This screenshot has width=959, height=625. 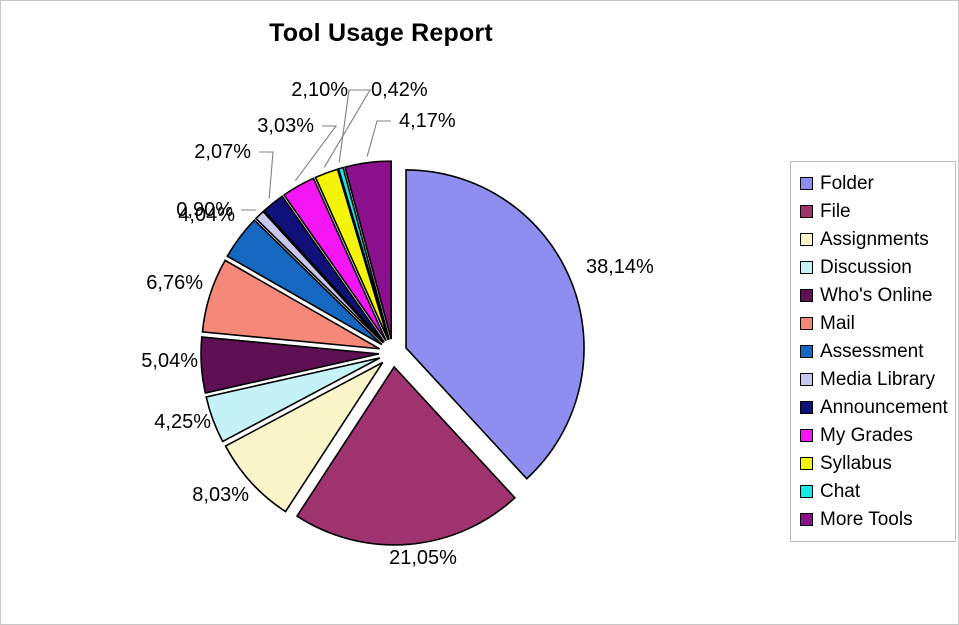 What do you see at coordinates (884, 407) in the screenshot?
I see `legend-item-label: Announcement` at bounding box center [884, 407].